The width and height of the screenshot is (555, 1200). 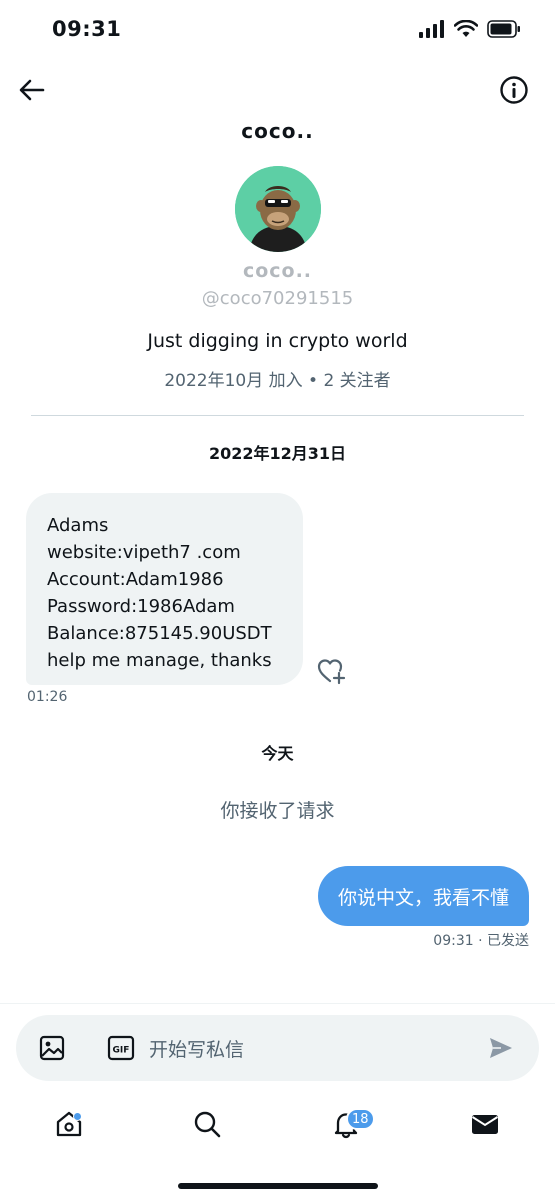 I want to click on tab-messages, so click(x=485, y=1124).